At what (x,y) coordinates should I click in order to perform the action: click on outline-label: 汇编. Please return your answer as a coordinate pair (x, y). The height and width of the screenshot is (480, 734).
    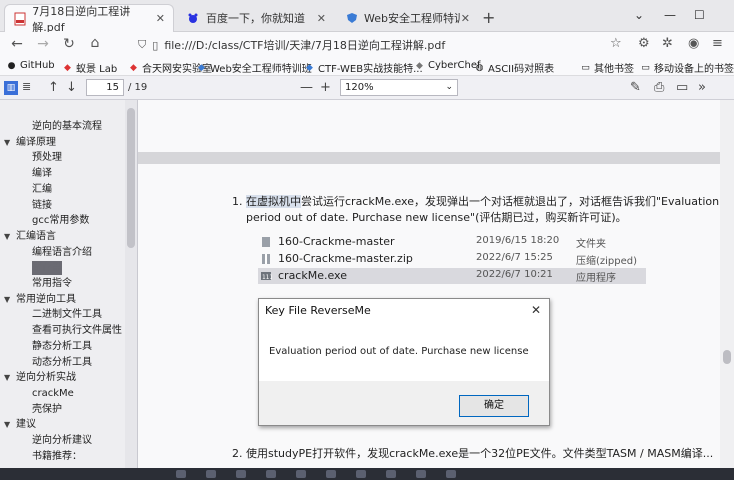
    Looking at the image, I should click on (42, 189).